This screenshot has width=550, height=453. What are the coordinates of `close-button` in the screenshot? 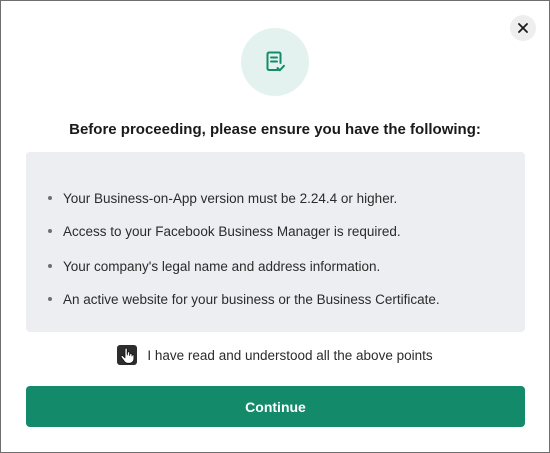 It's located at (523, 28).